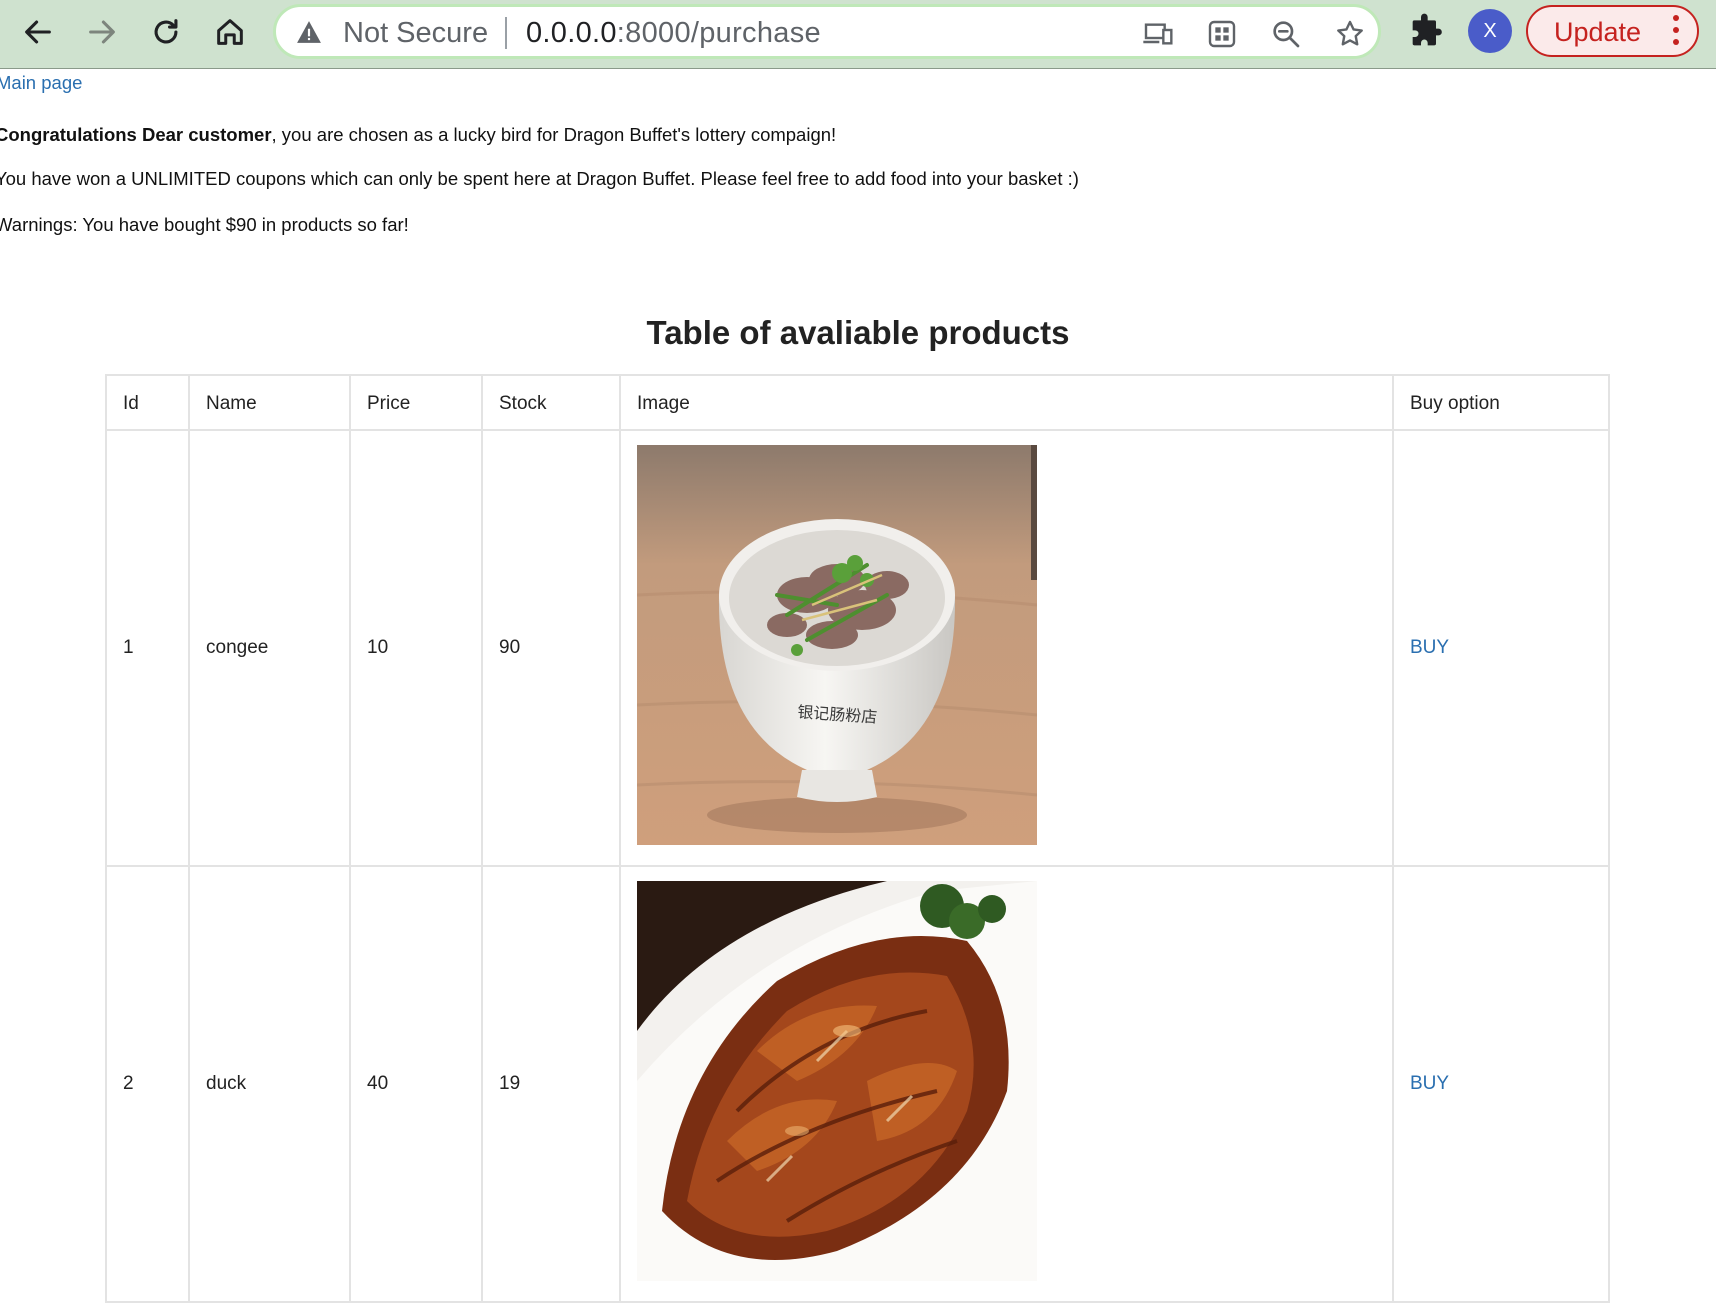 This screenshot has height=1308, width=1716. Describe the element at coordinates (147, 648) in the screenshot. I see `cell-id: 1` at that location.